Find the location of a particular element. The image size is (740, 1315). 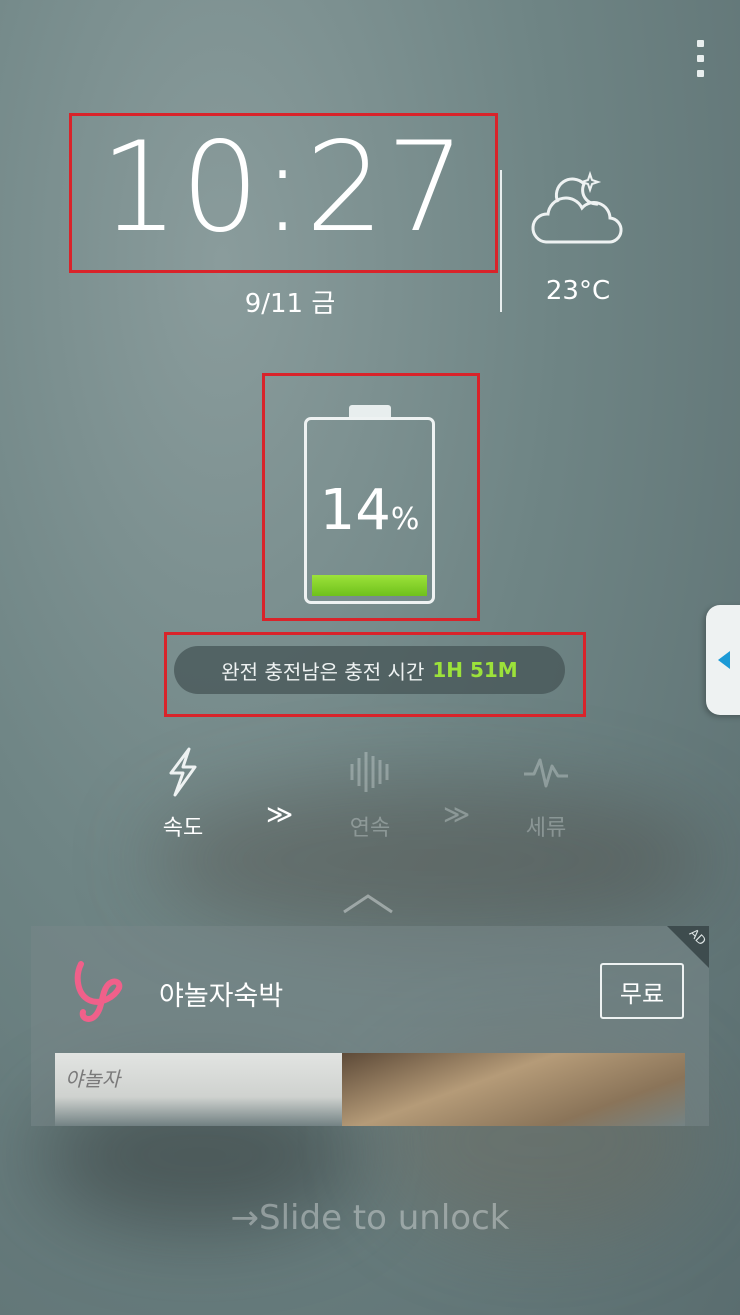

mode-label: 세류 is located at coordinates (546, 828).